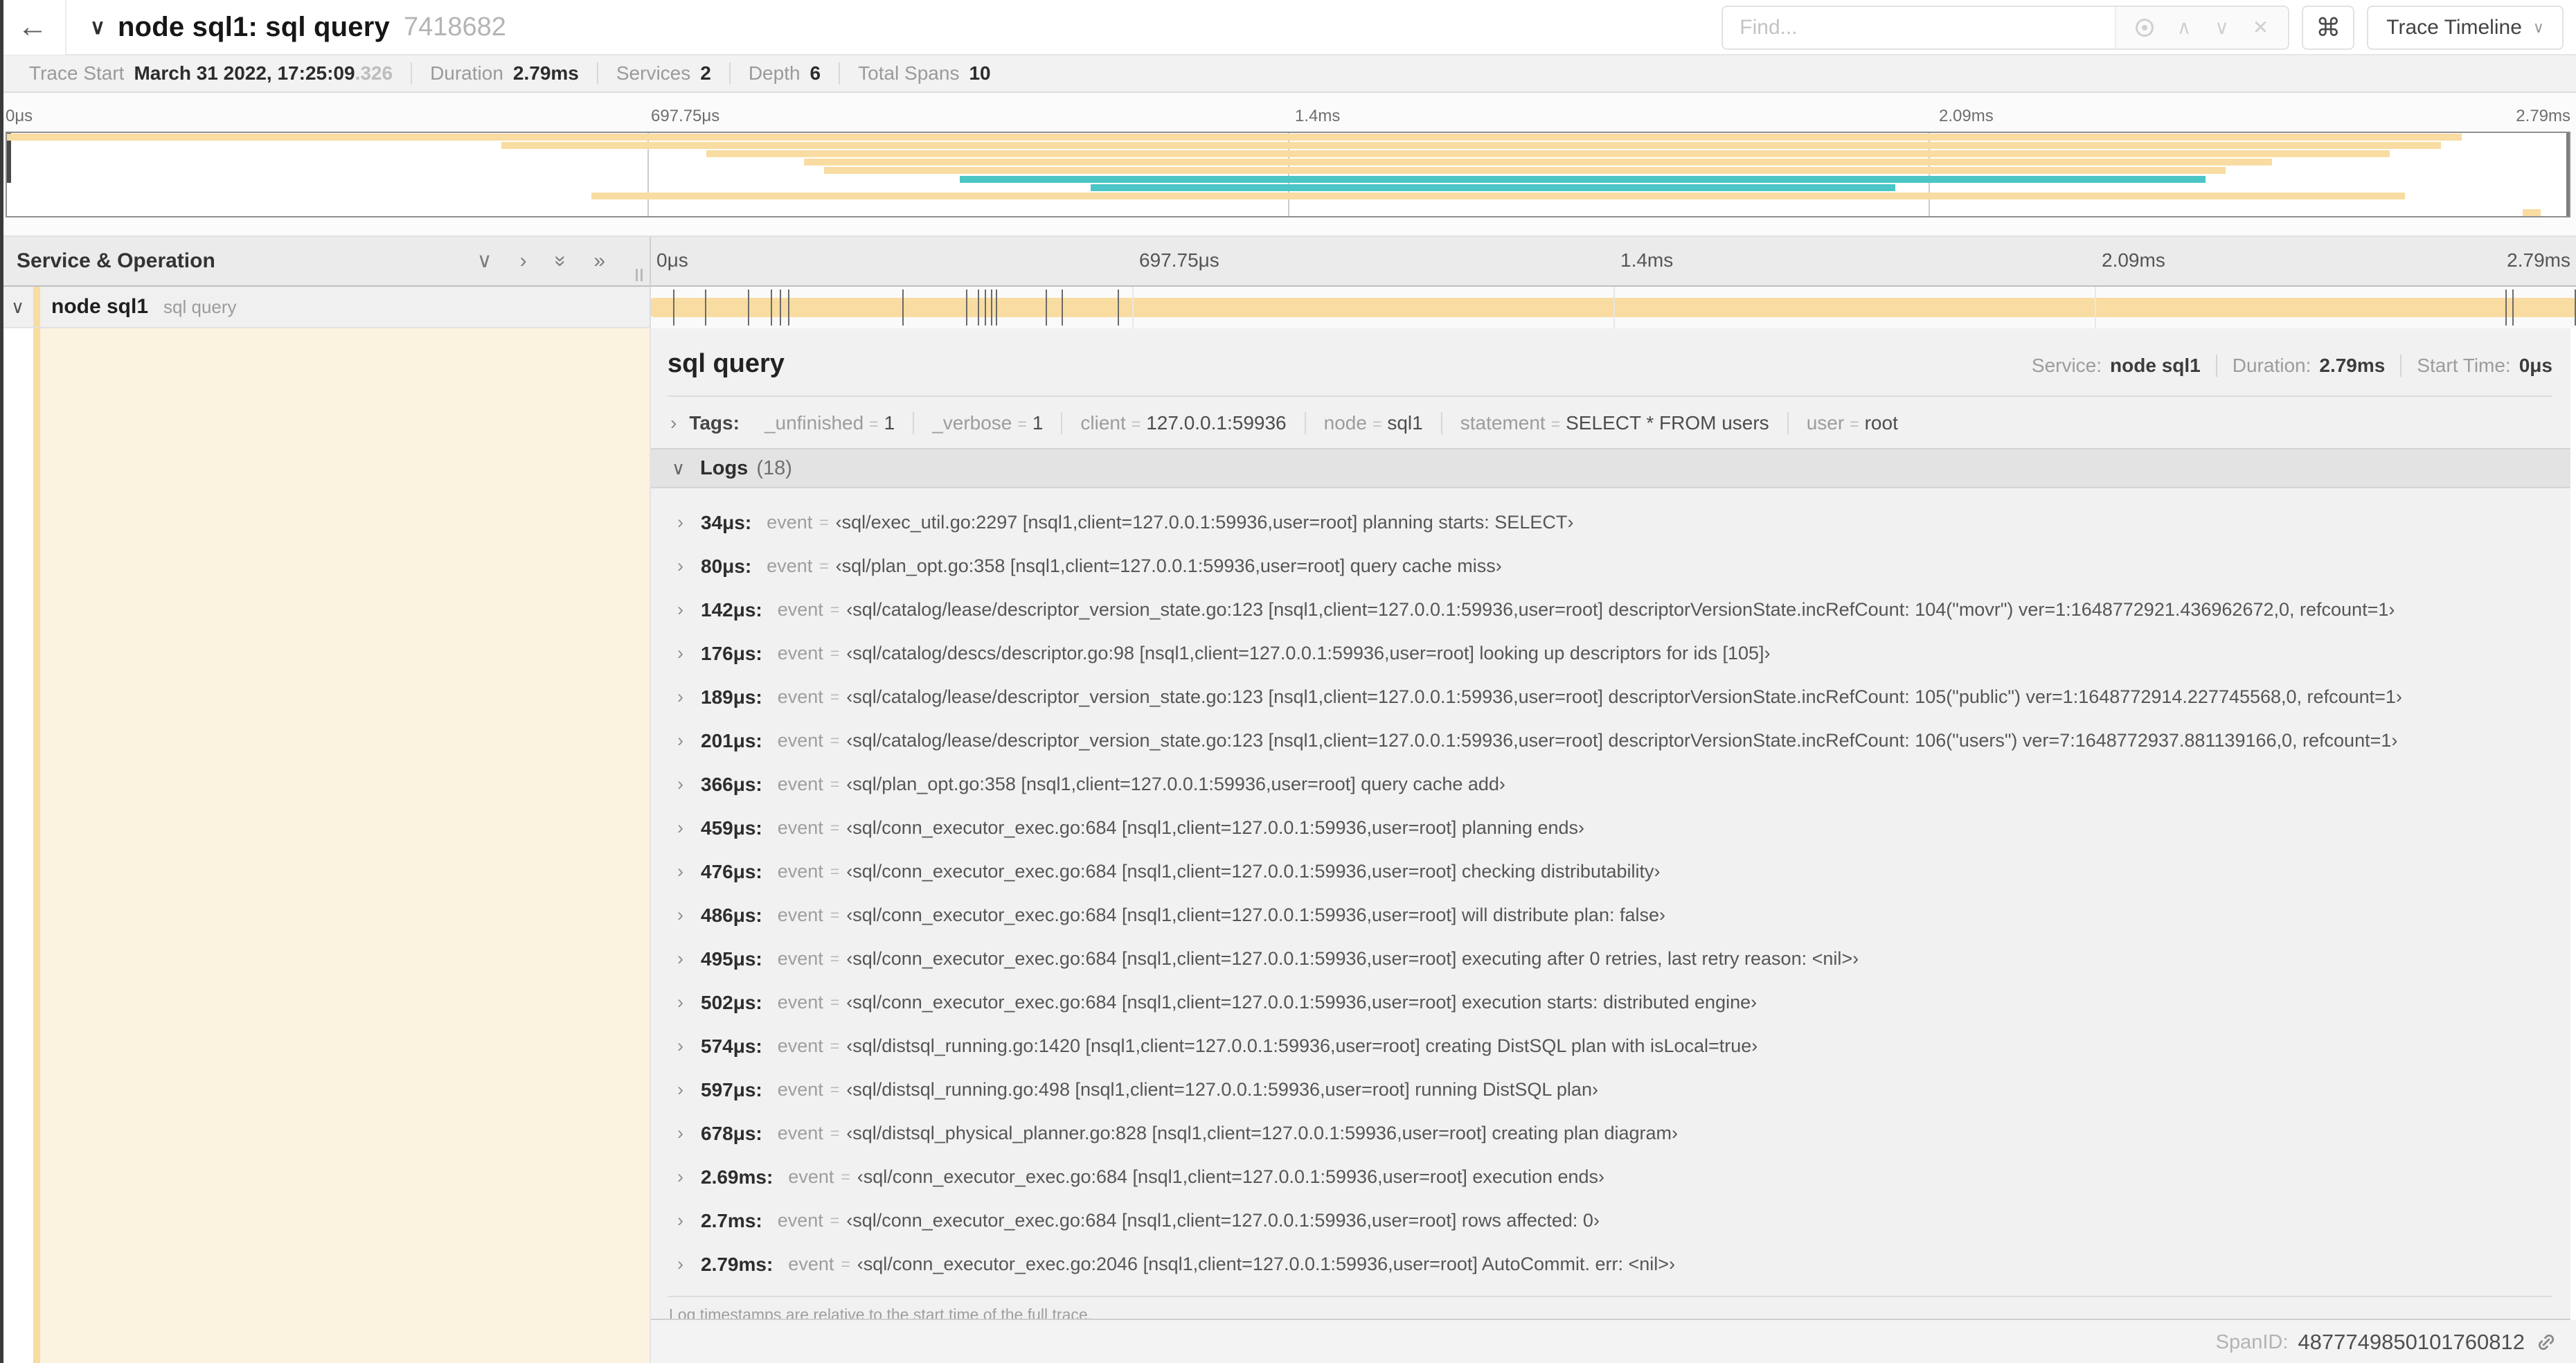 Image resolution: width=2576 pixels, height=1363 pixels. Describe the element at coordinates (1667, 423) in the screenshot. I see `tag-value: SELECT * FROM users` at that location.